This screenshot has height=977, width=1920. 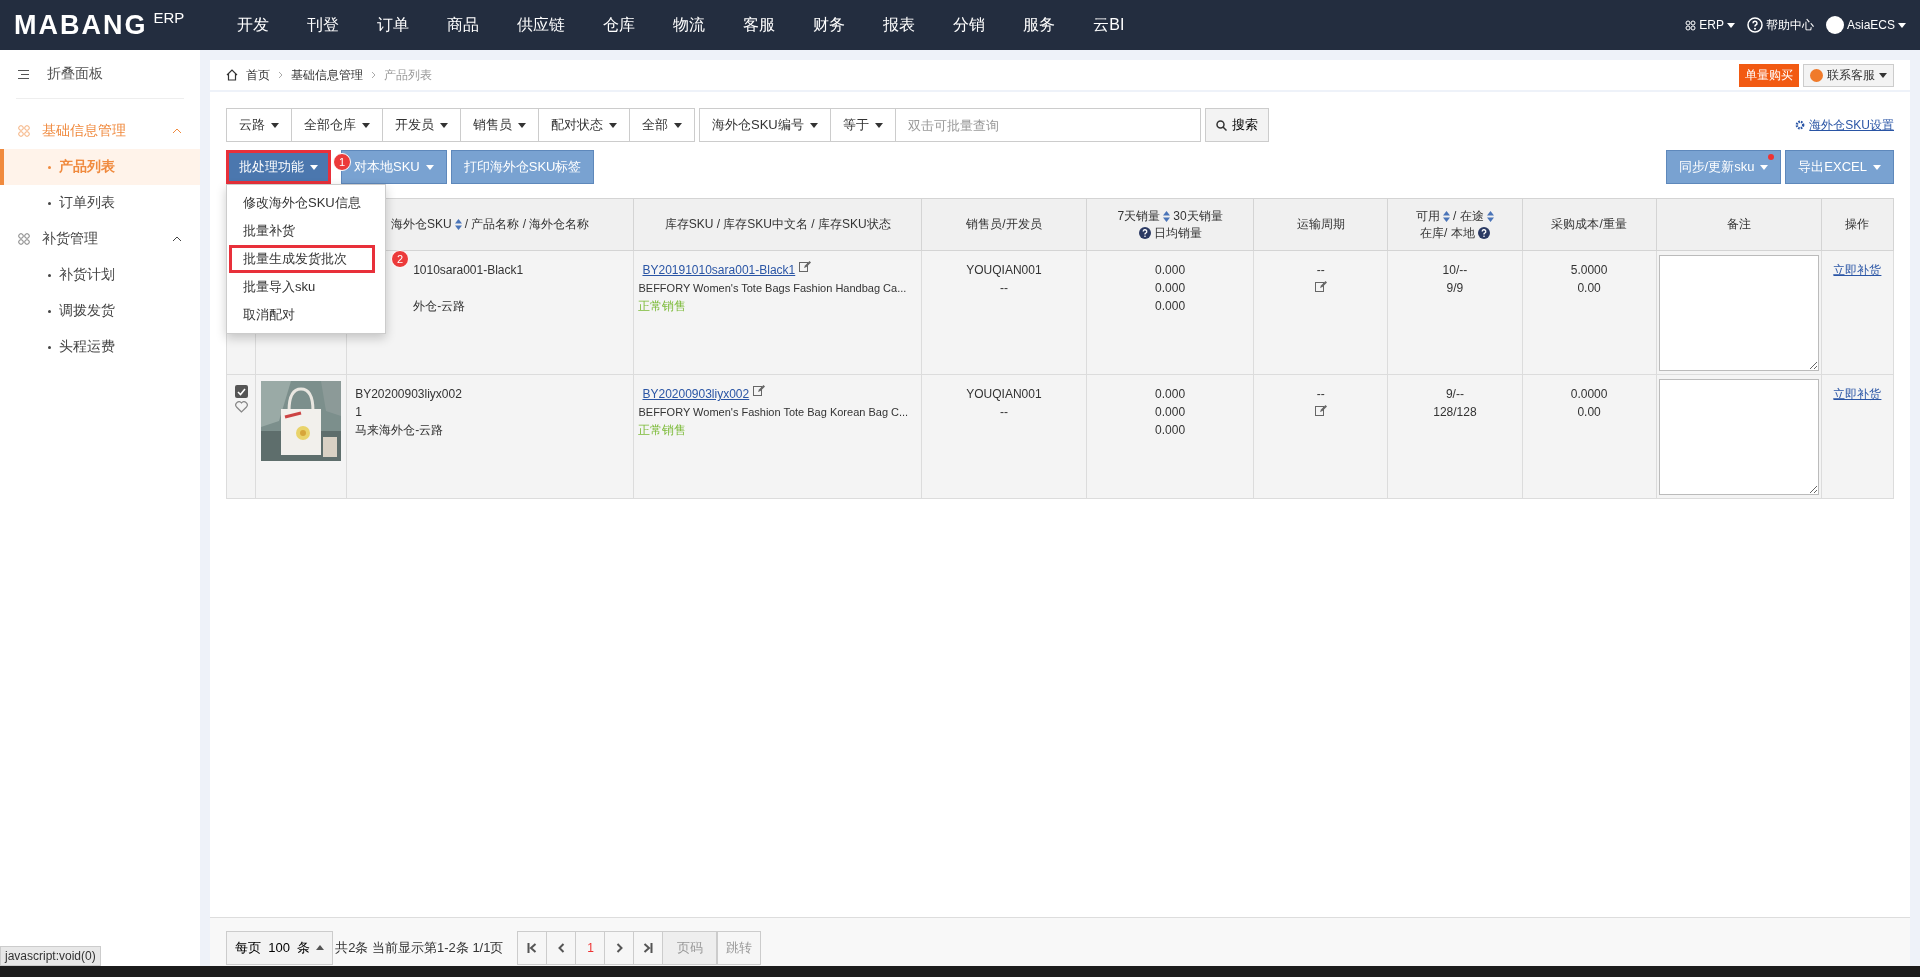 I want to click on nav-tab: 云BI, so click(x=1109, y=25).